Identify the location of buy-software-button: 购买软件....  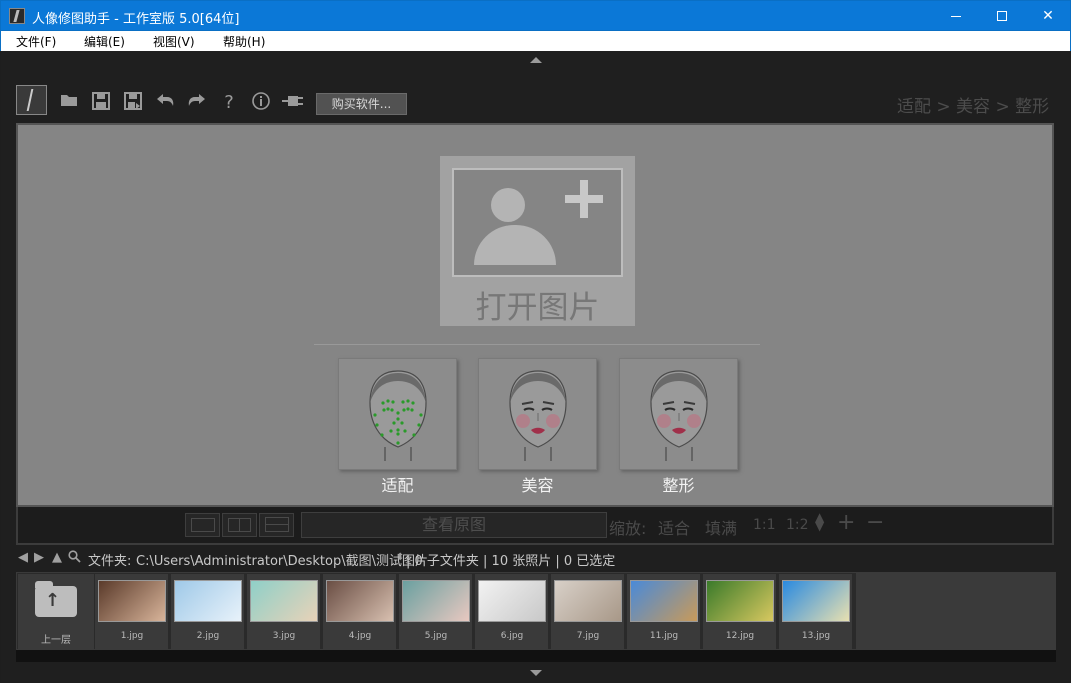
(361, 104).